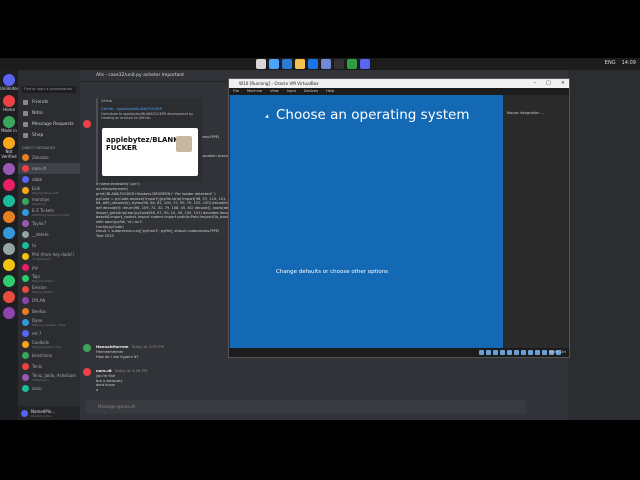 Image resolution: width=640 pixels, height=480 pixels. Describe the element at coordinates (49, 168) in the screenshot. I see `dm-item: naro.dt` at that location.